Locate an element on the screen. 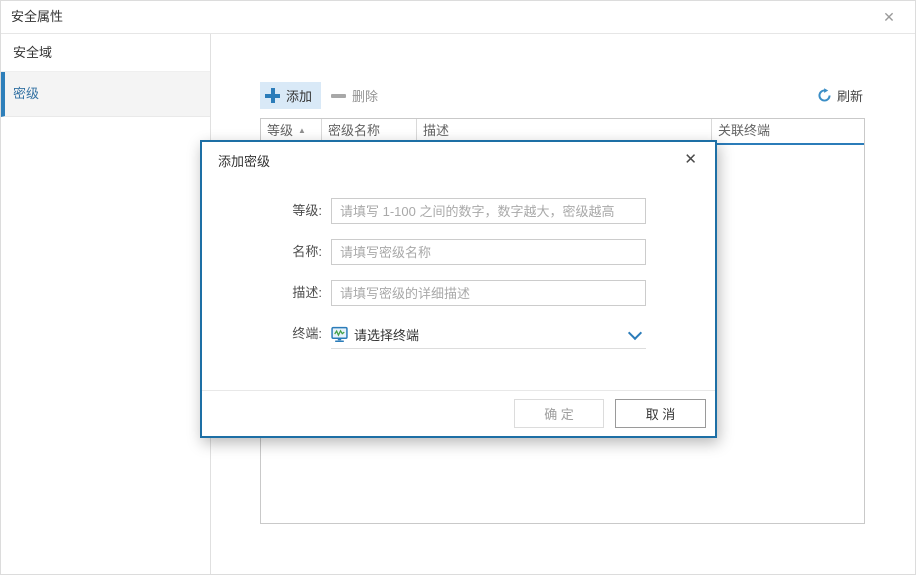  description-input is located at coordinates (488, 293).